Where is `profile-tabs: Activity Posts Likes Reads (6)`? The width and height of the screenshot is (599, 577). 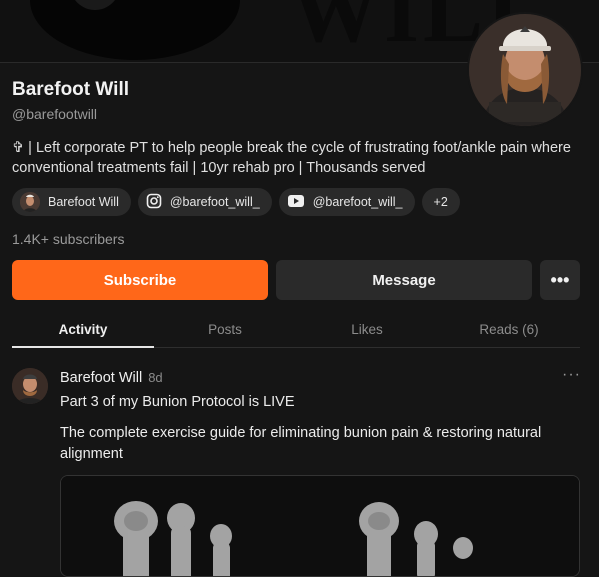
profile-tabs: Activity Posts Likes Reads (6) is located at coordinates (296, 330).